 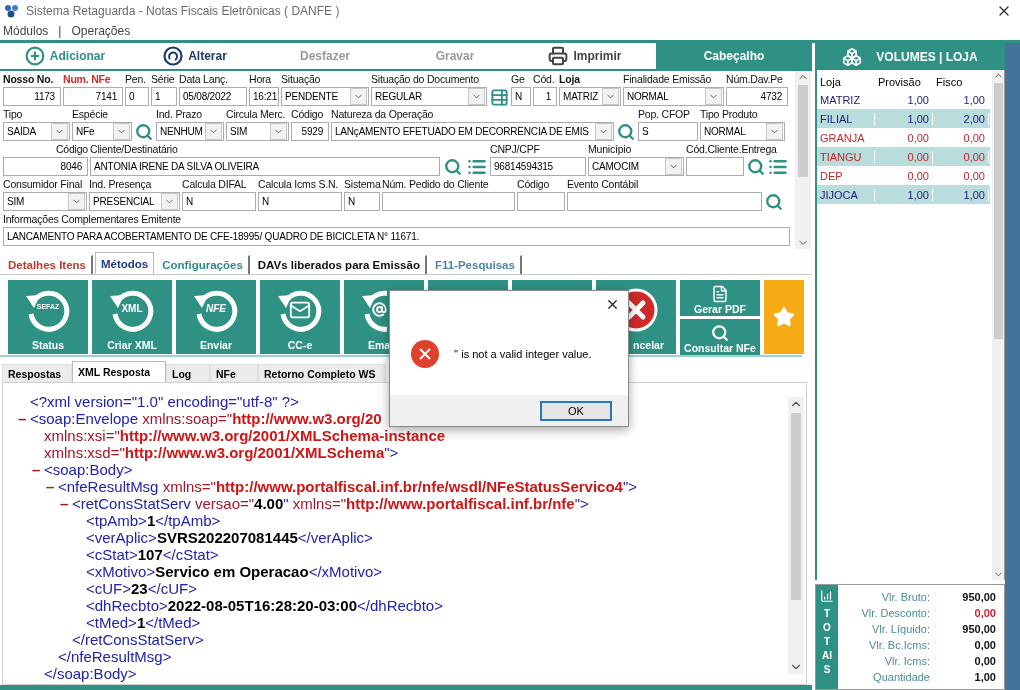 I want to click on ok-button: OK, so click(x=576, y=410).